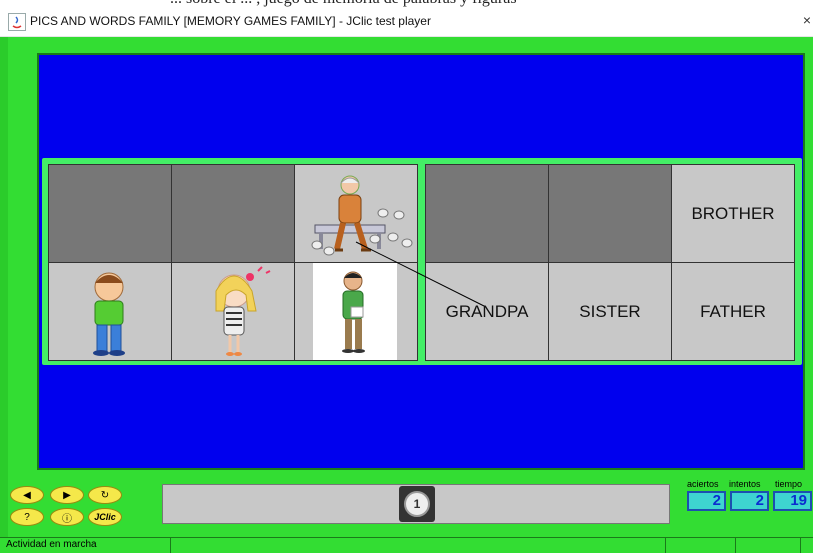 The height and width of the screenshot is (553, 813). What do you see at coordinates (27, 495) in the screenshot?
I see `previous-activity-button: ◀` at bounding box center [27, 495].